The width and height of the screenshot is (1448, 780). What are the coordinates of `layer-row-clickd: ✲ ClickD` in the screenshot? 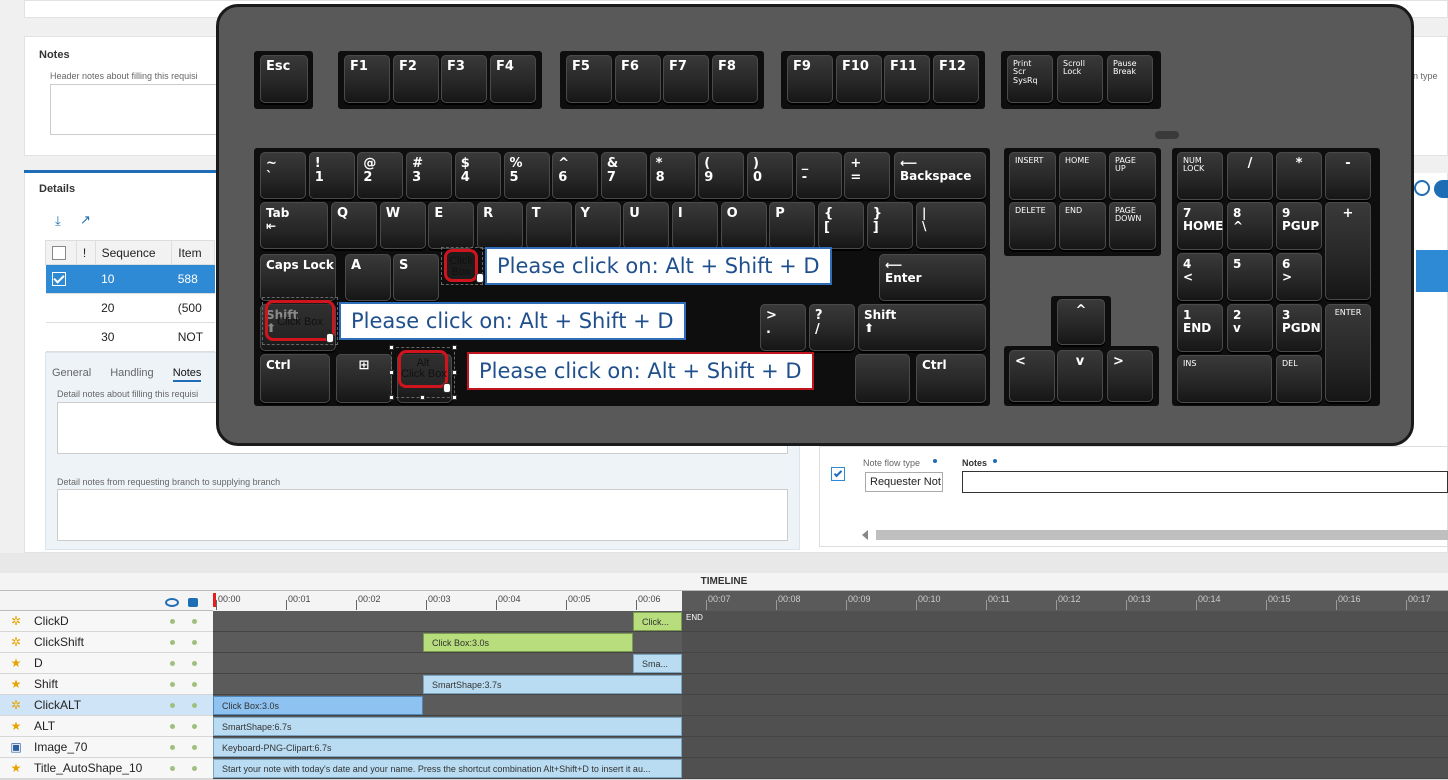 It's located at (106, 621).